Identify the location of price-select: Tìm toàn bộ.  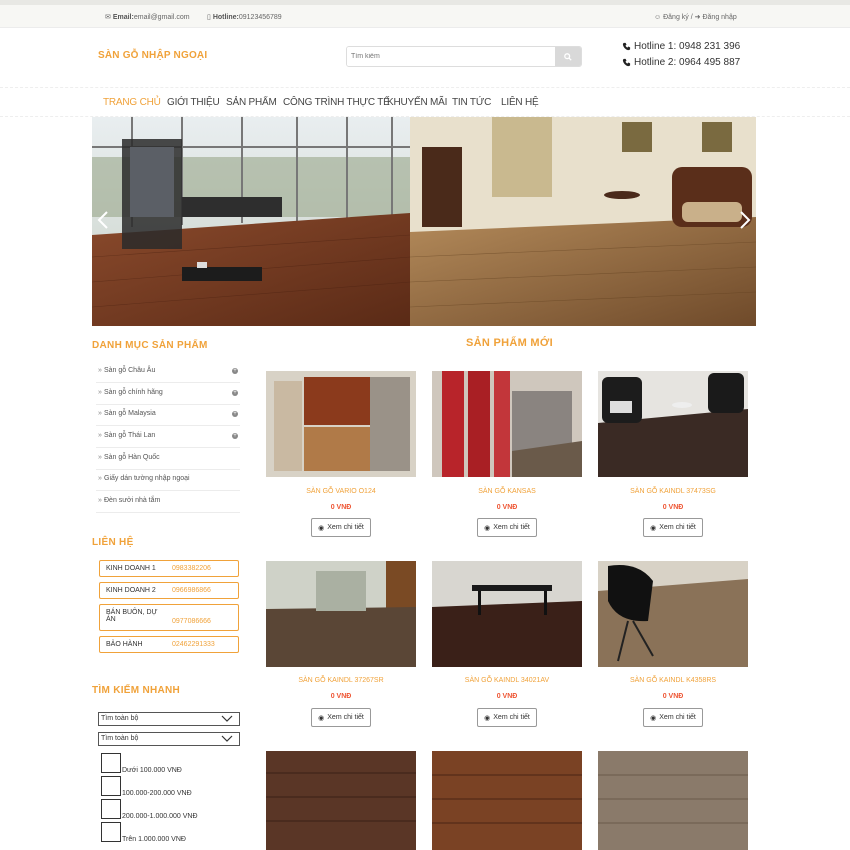
(169, 739).